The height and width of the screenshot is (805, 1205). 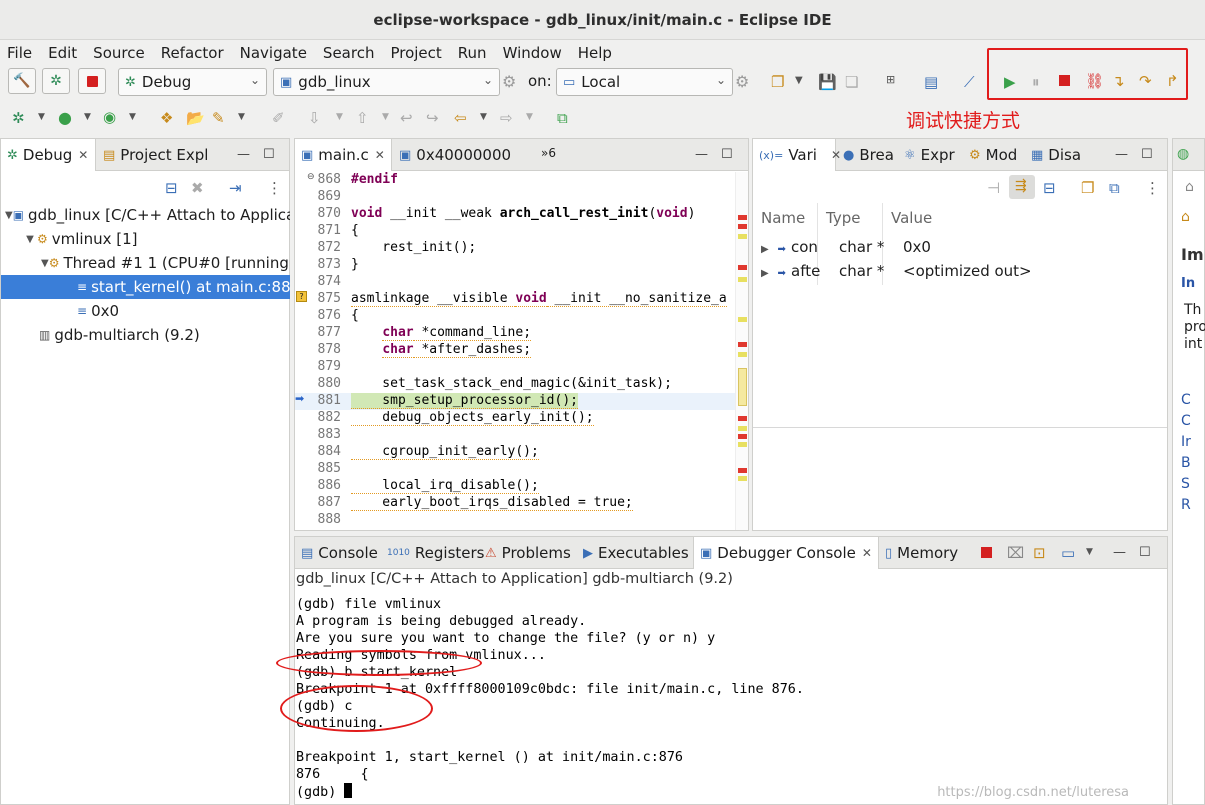 I want to click on pin-editor-icon: ⧉, so click(x=562, y=118).